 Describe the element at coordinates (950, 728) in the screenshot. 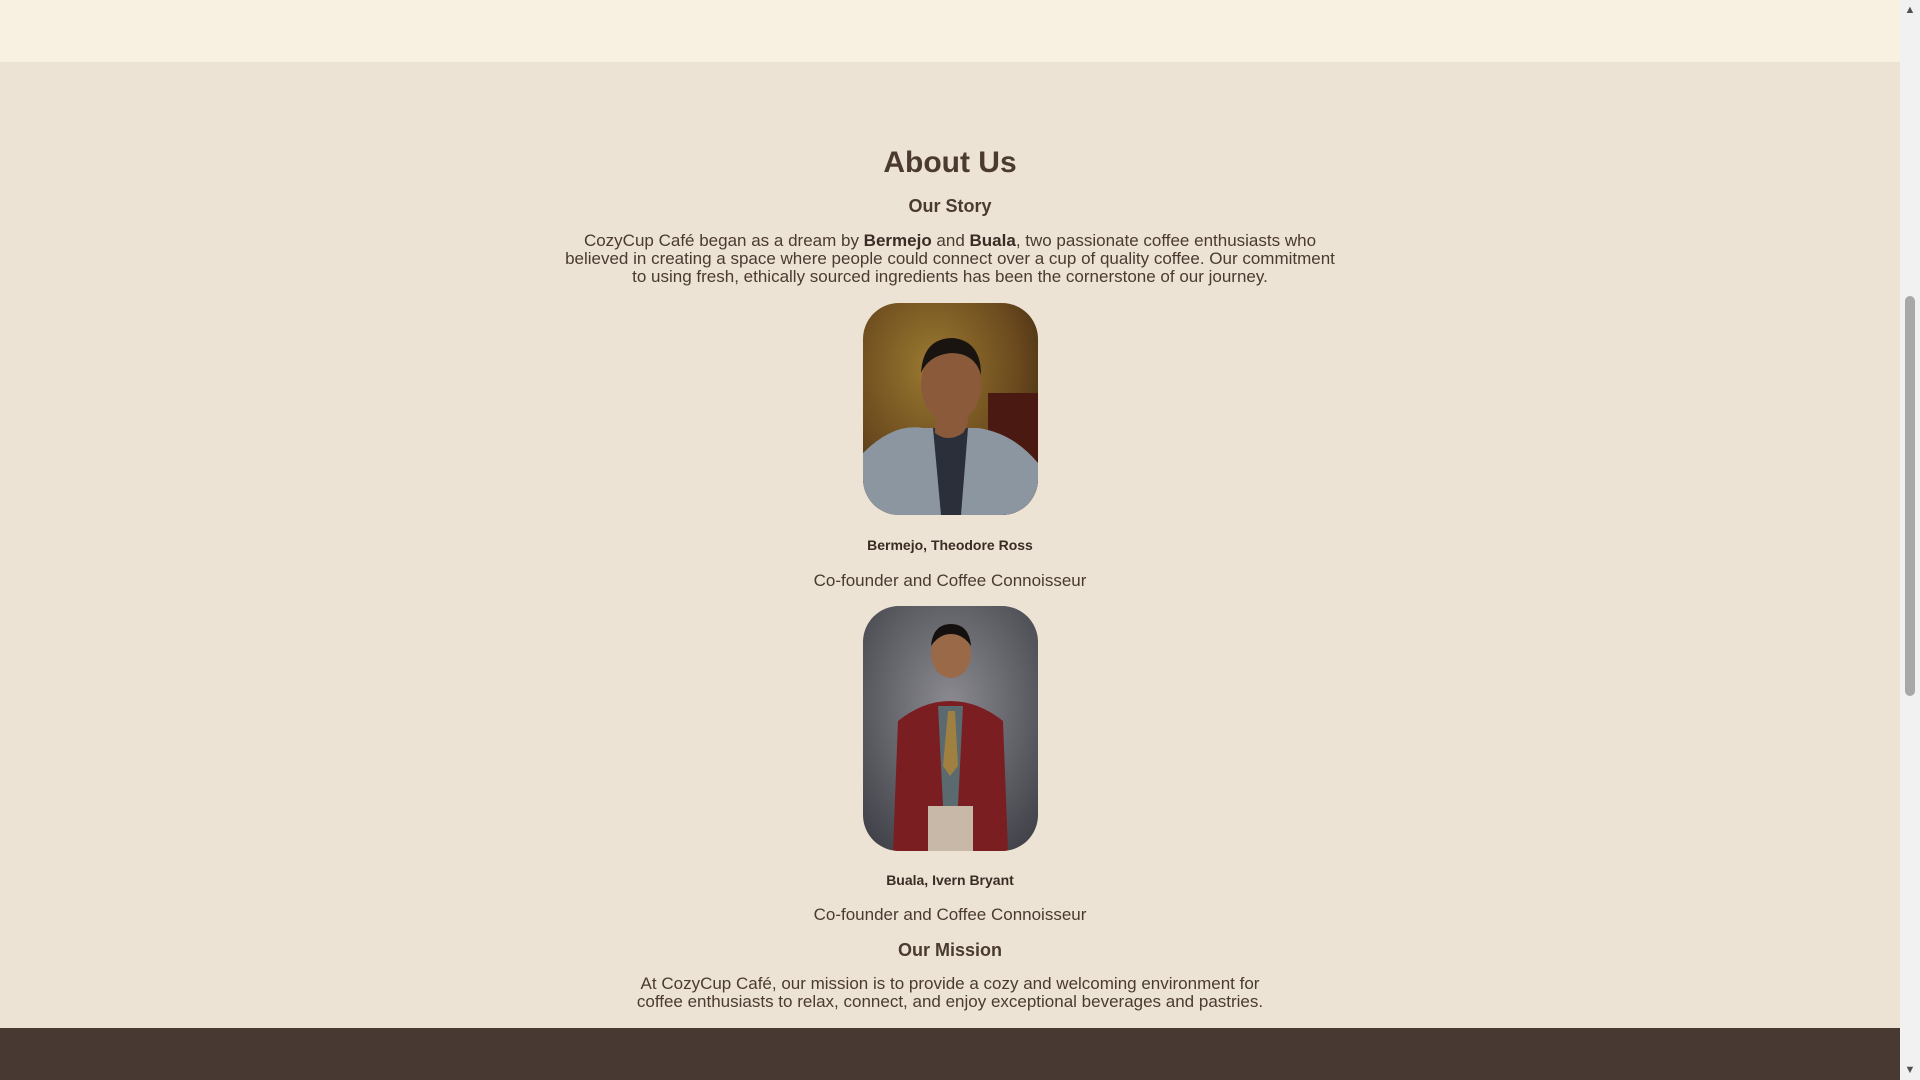

I see `founder-photo-buala` at that location.